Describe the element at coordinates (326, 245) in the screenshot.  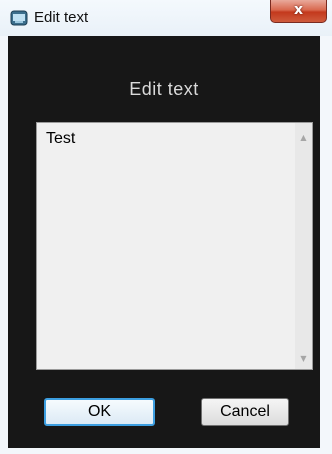
I see `window-frame-right` at that location.